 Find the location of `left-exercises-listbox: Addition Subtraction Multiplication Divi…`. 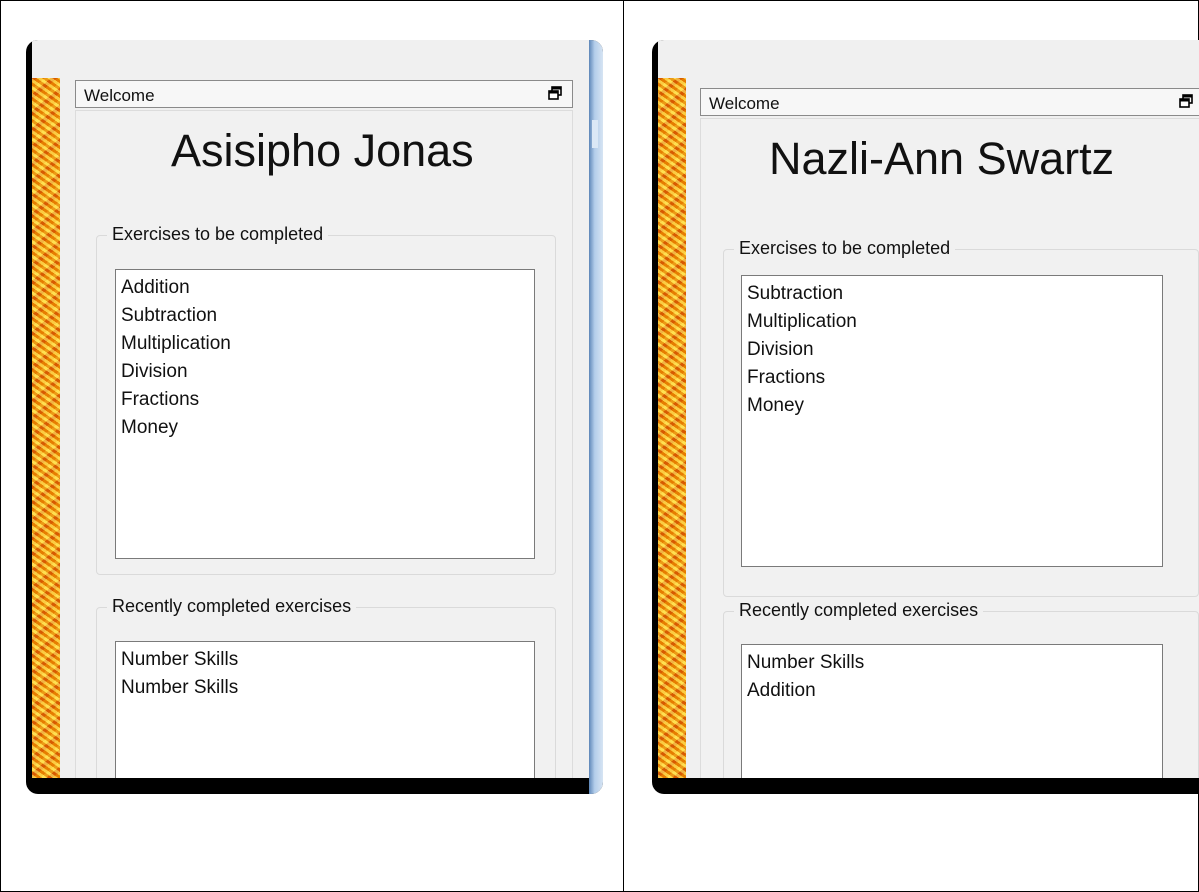

left-exercises-listbox: Addition Subtraction Multiplication Divi… is located at coordinates (325, 414).